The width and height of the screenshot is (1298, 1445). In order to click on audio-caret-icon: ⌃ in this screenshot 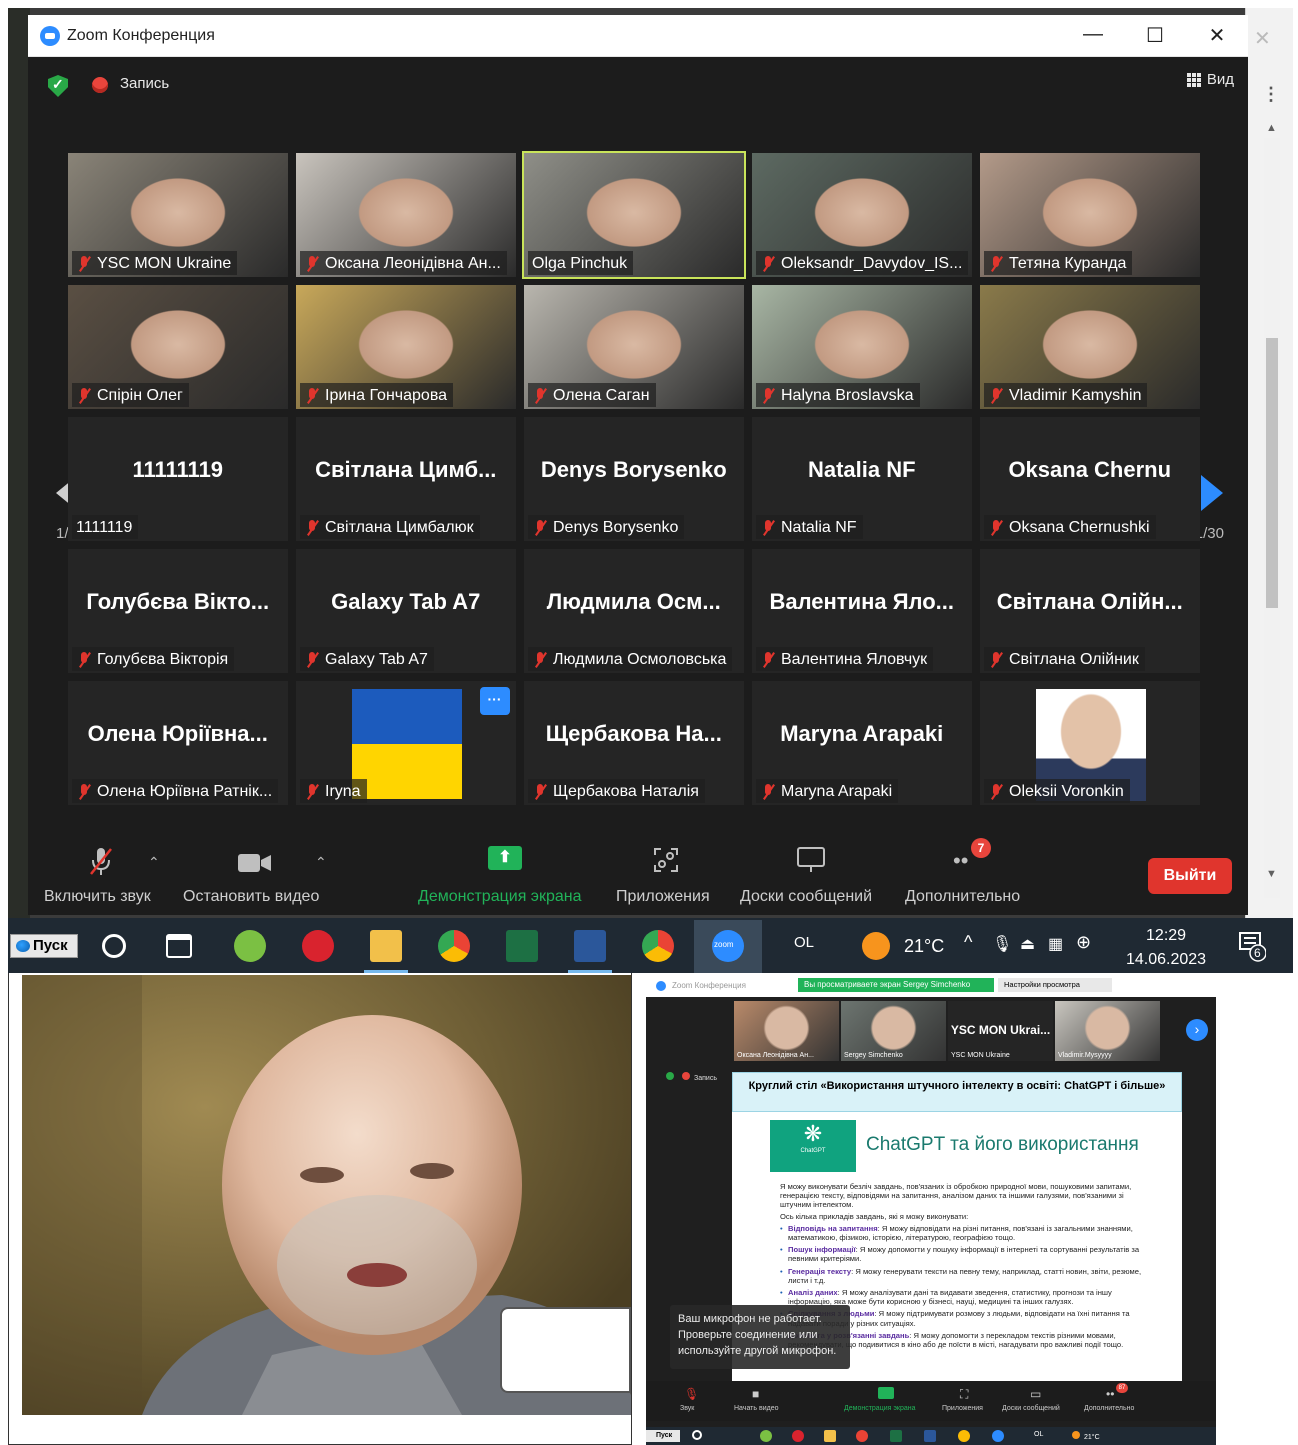, I will do `click(154, 862)`.